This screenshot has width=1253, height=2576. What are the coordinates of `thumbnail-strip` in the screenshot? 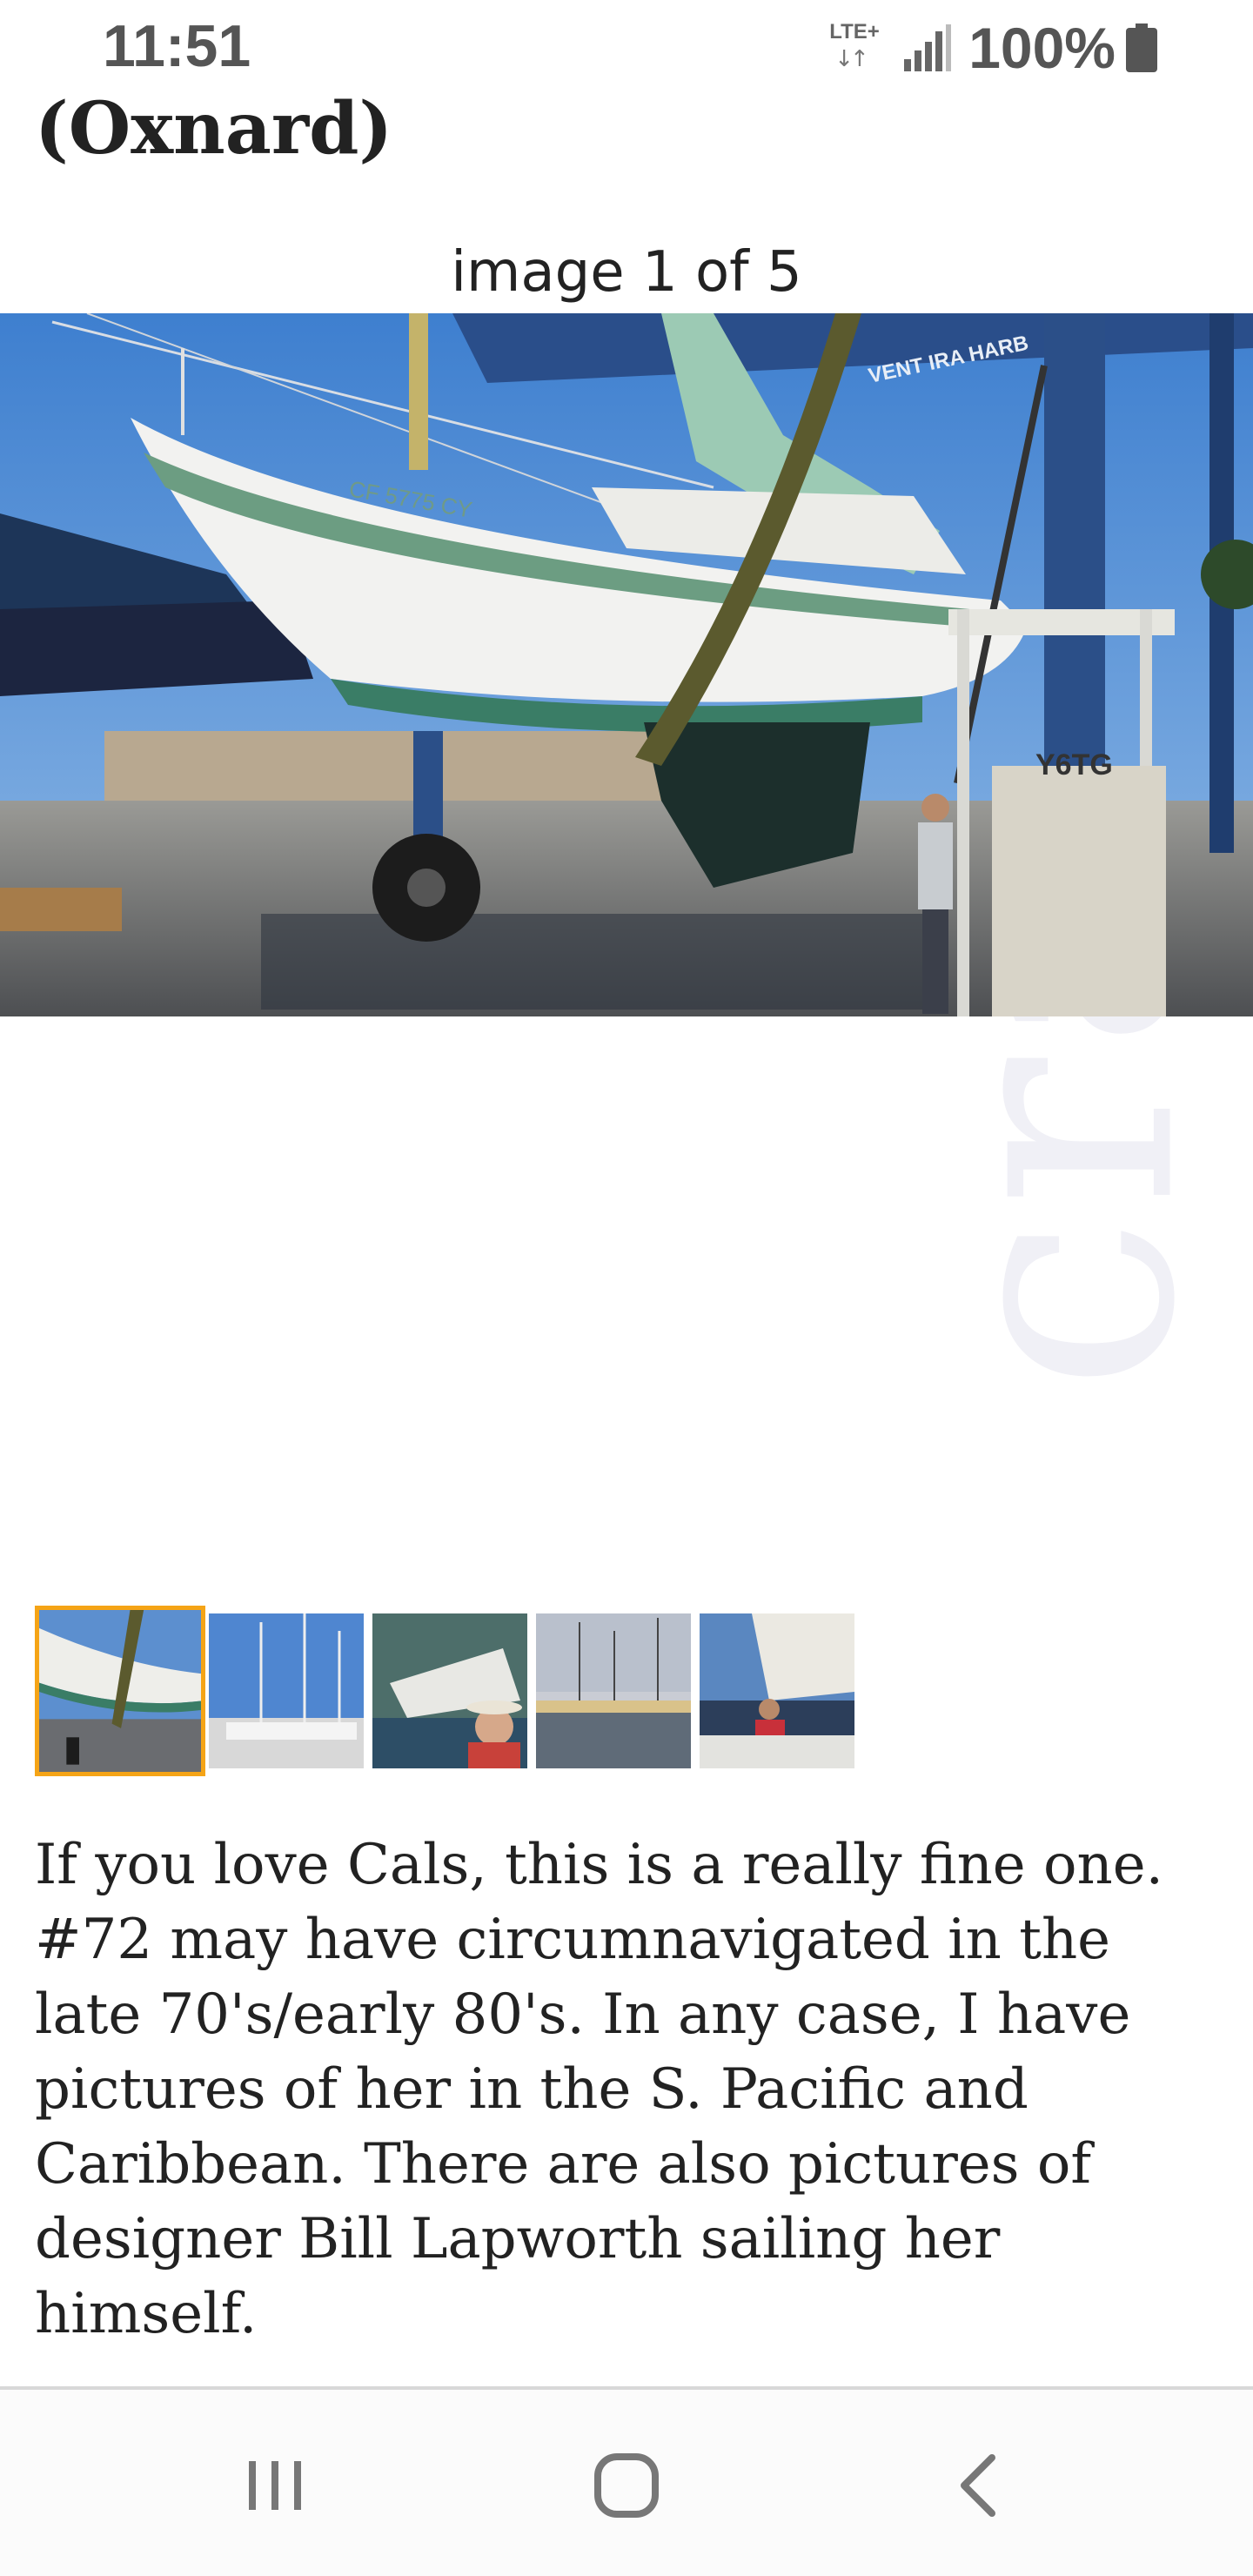 It's located at (449, 1691).